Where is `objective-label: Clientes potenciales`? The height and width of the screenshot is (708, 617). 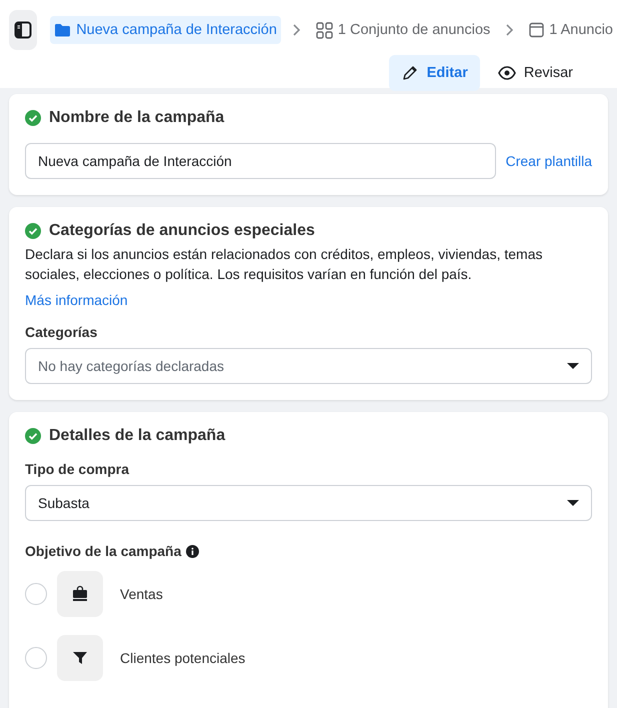 objective-label: Clientes potenciales is located at coordinates (183, 658).